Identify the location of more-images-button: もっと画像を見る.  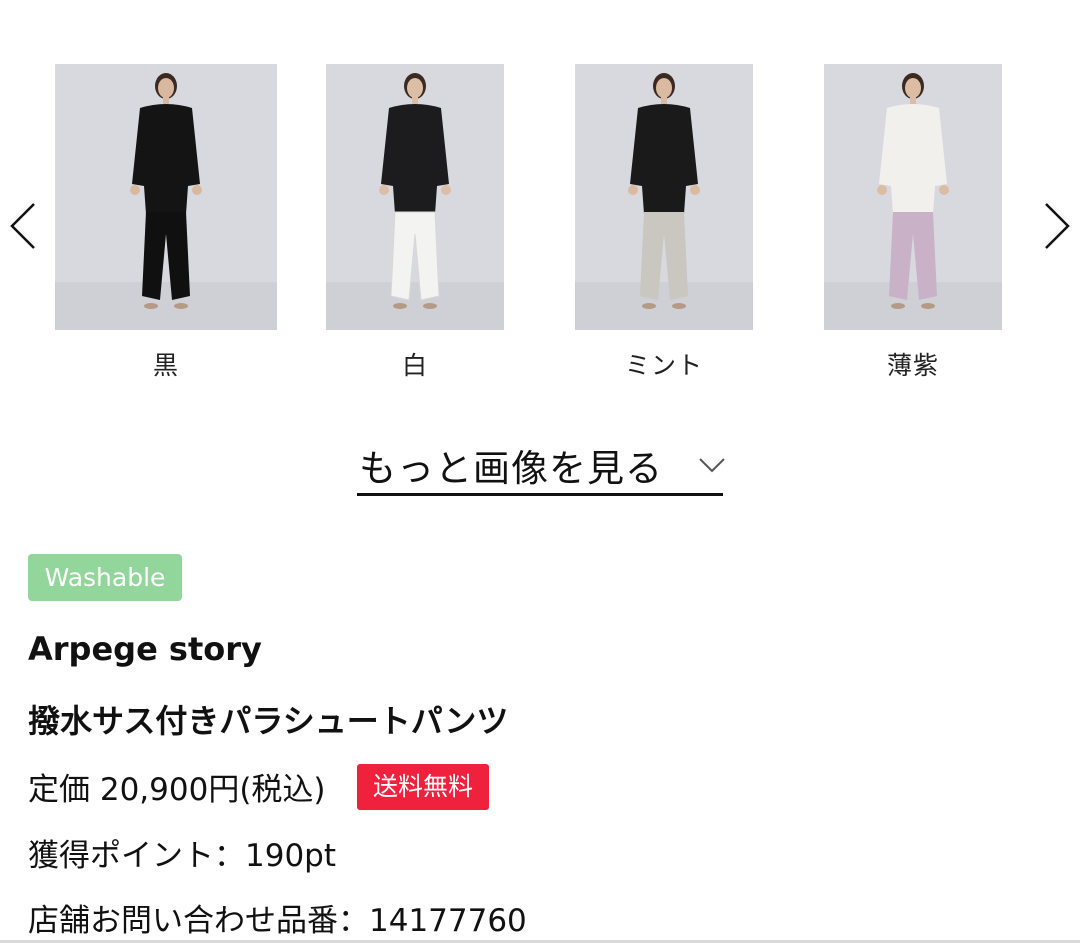
(541, 466).